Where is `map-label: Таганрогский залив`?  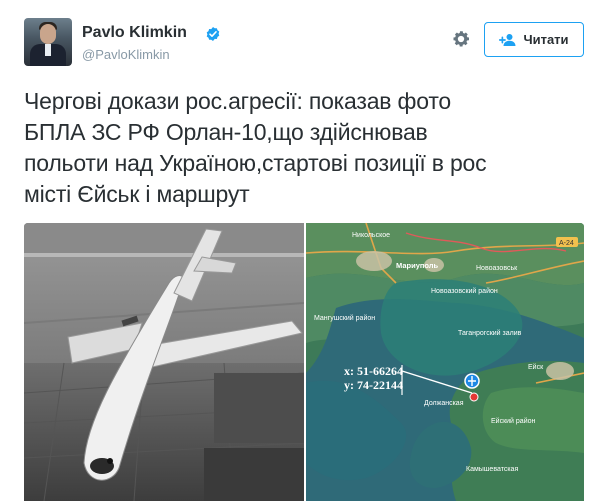 map-label: Таганрогский залив is located at coordinates (490, 333).